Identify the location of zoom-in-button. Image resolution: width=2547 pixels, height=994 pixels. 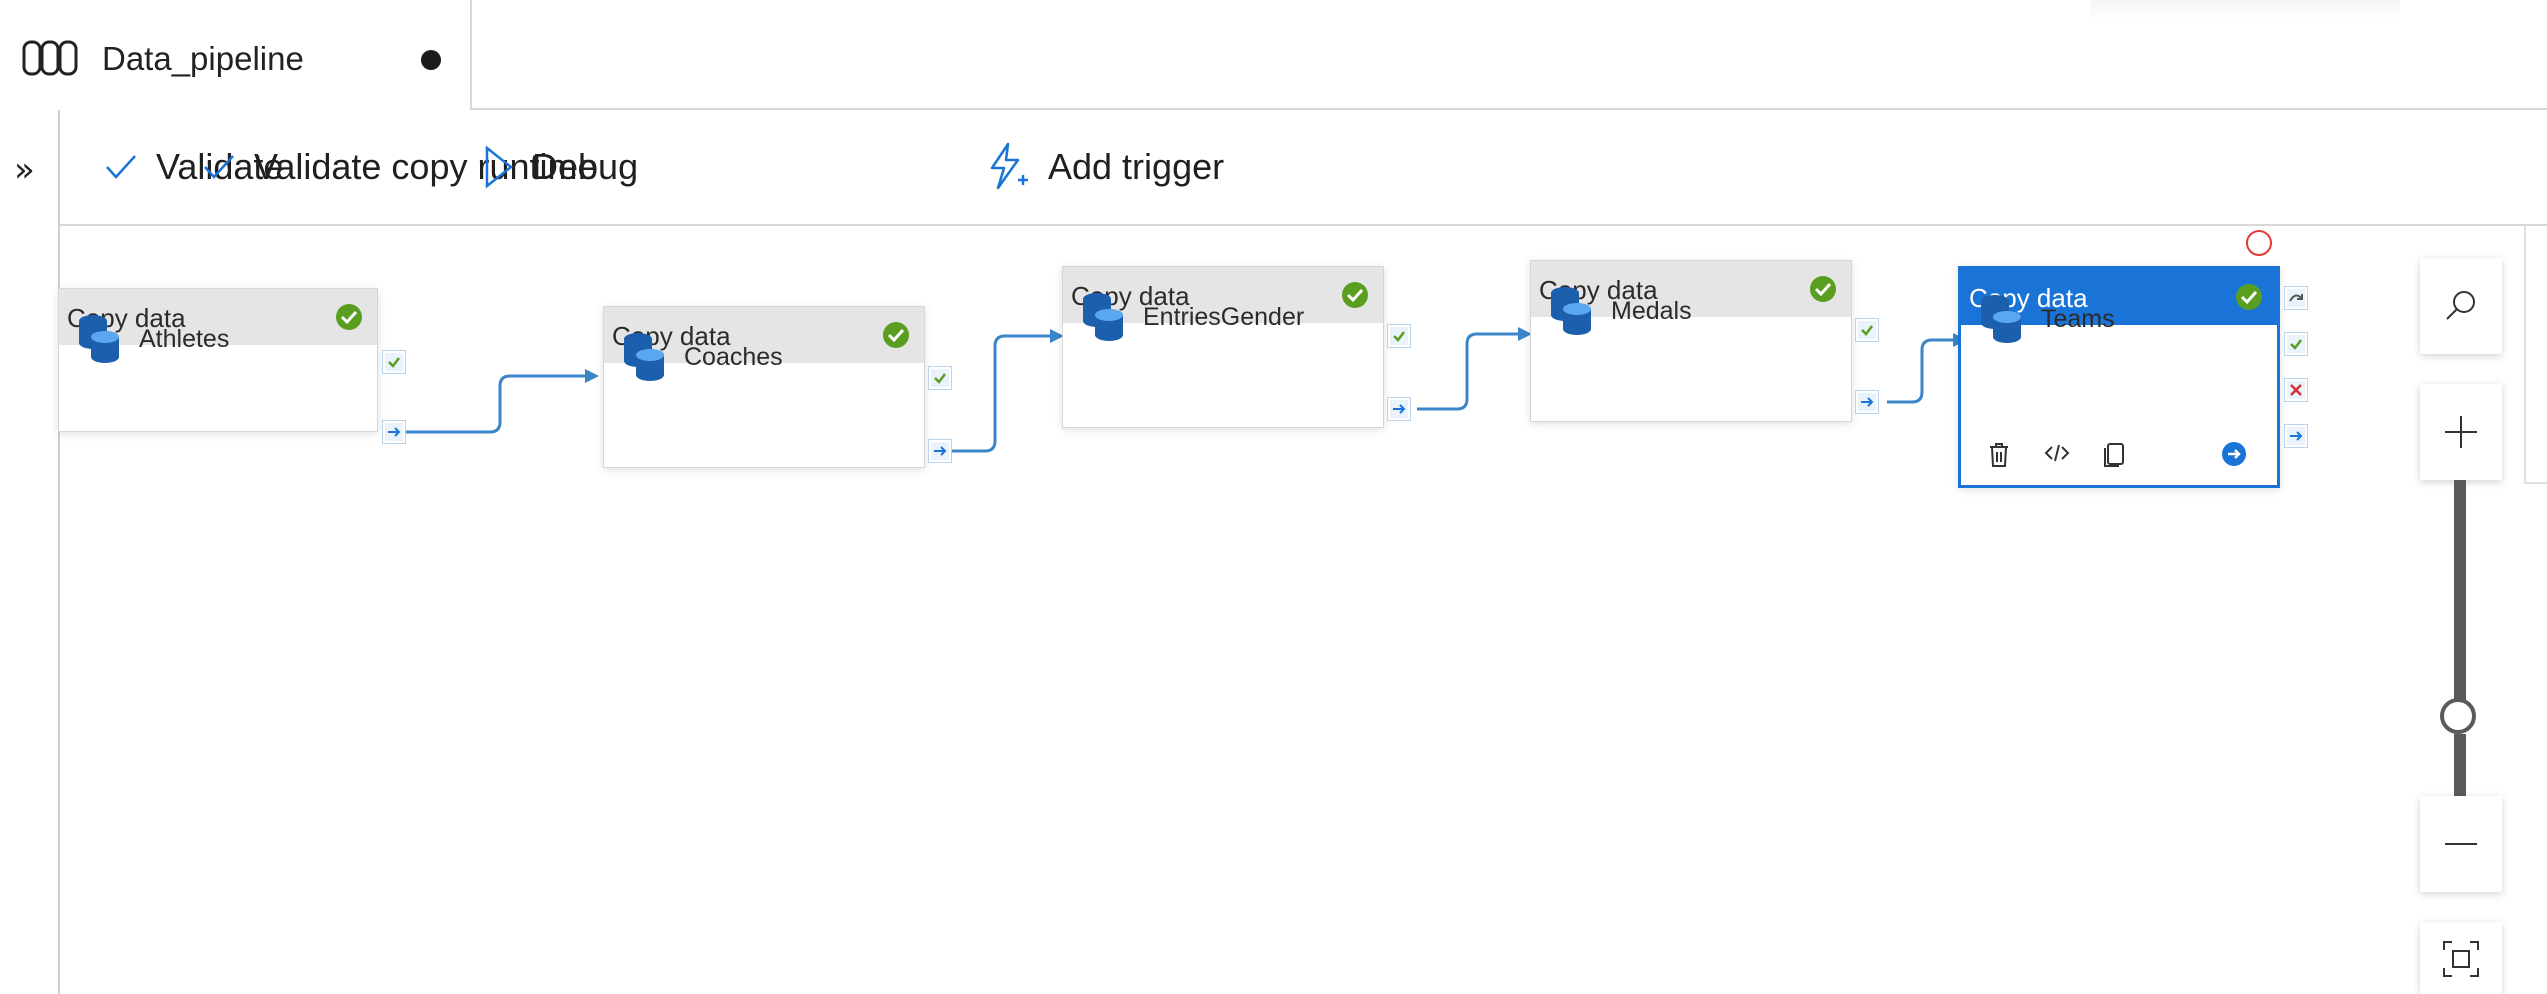
(2461, 432).